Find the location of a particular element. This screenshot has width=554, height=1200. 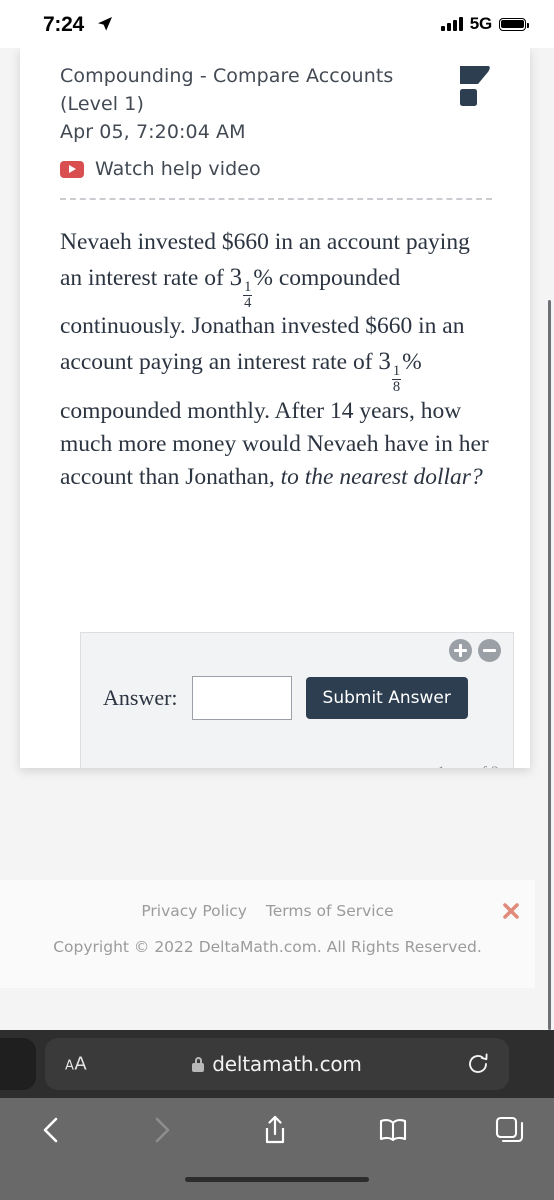

deltamath-logo-icon is located at coordinates (475, 86).